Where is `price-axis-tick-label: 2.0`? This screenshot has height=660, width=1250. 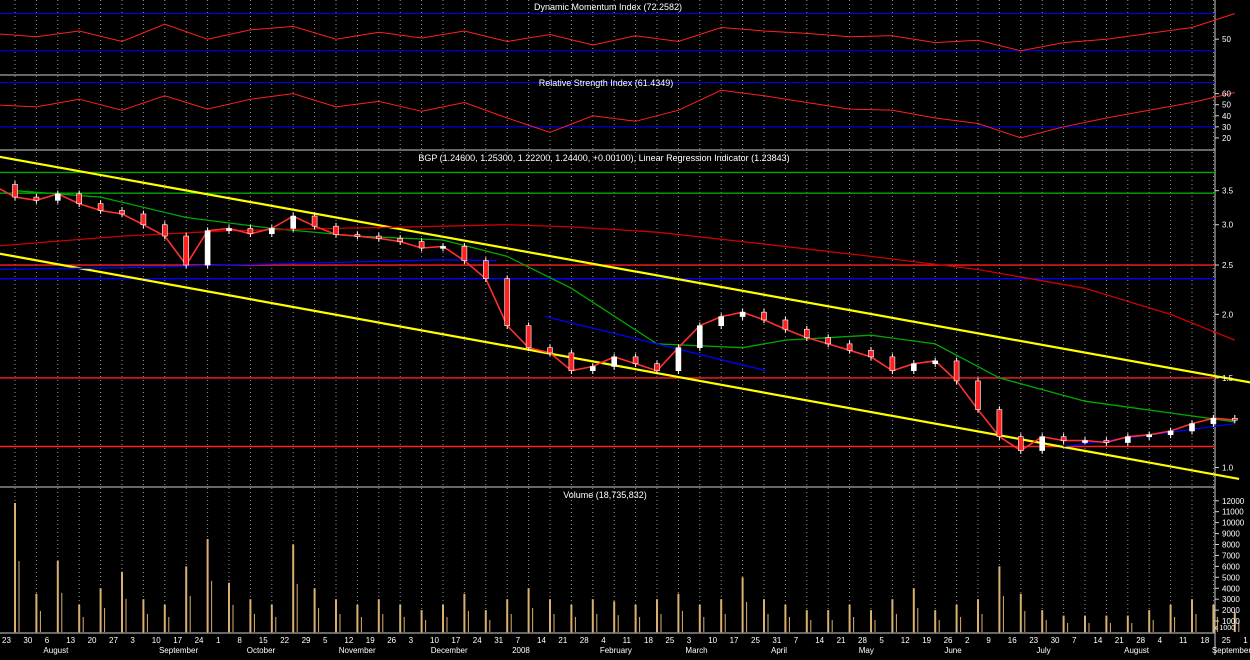
price-axis-tick-label: 2.0 is located at coordinates (1228, 314).